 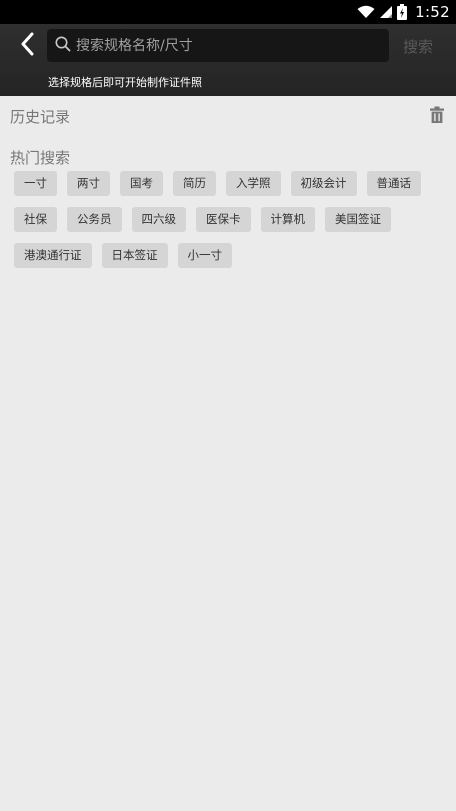 What do you see at coordinates (232, 45) in the screenshot?
I see `search-input` at bounding box center [232, 45].